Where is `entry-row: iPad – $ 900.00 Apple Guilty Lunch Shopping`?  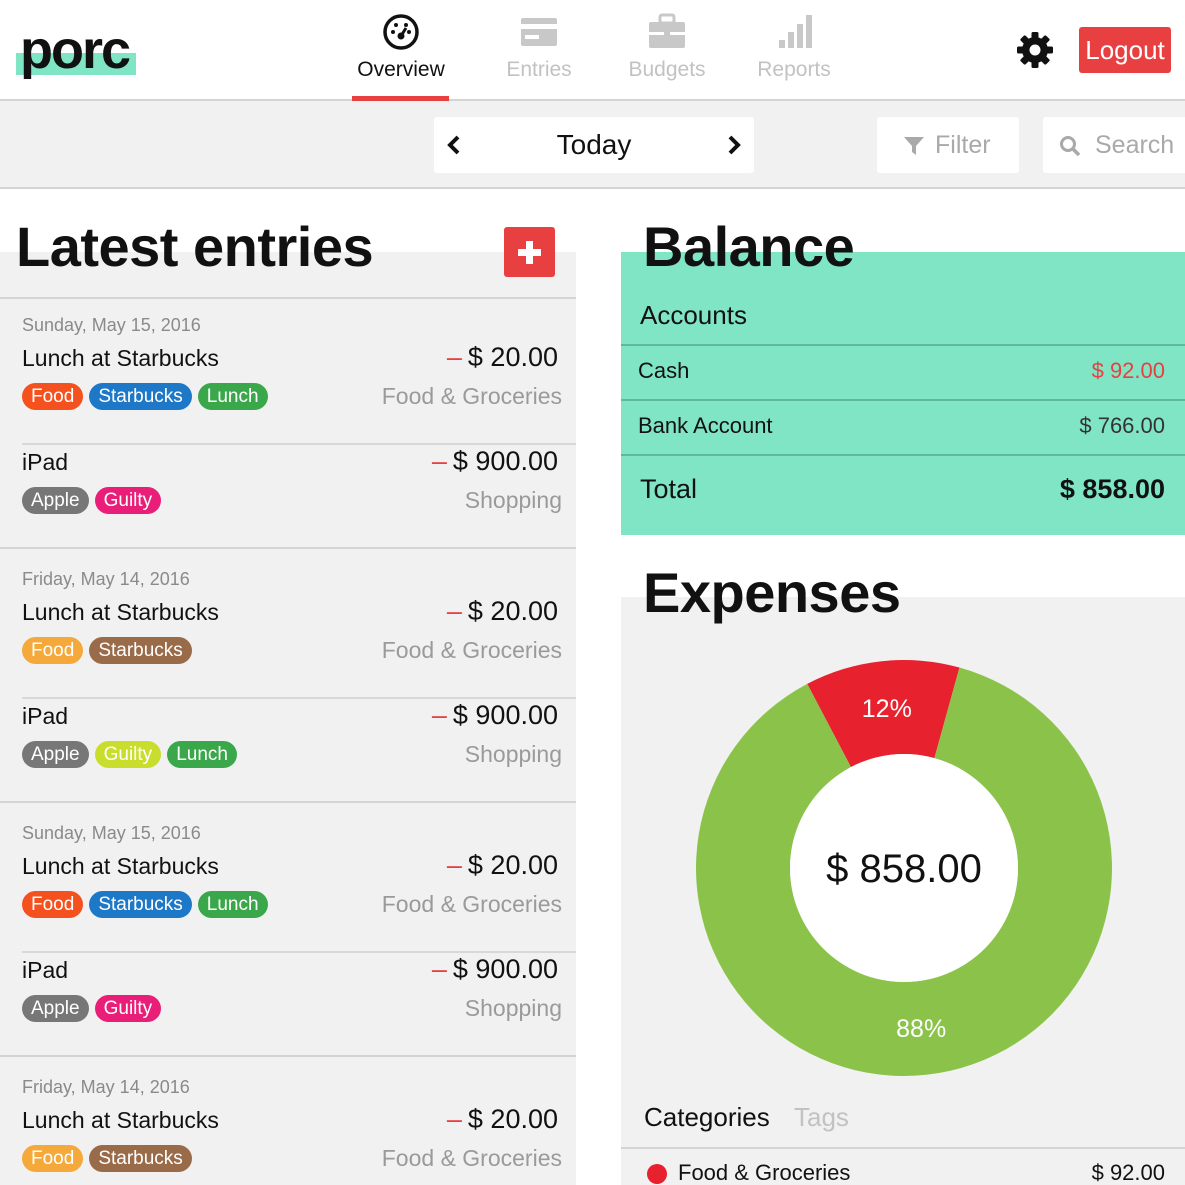
entry-row: iPad – $ 900.00 Apple Guilty Lunch Shopping is located at coordinates (288, 753).